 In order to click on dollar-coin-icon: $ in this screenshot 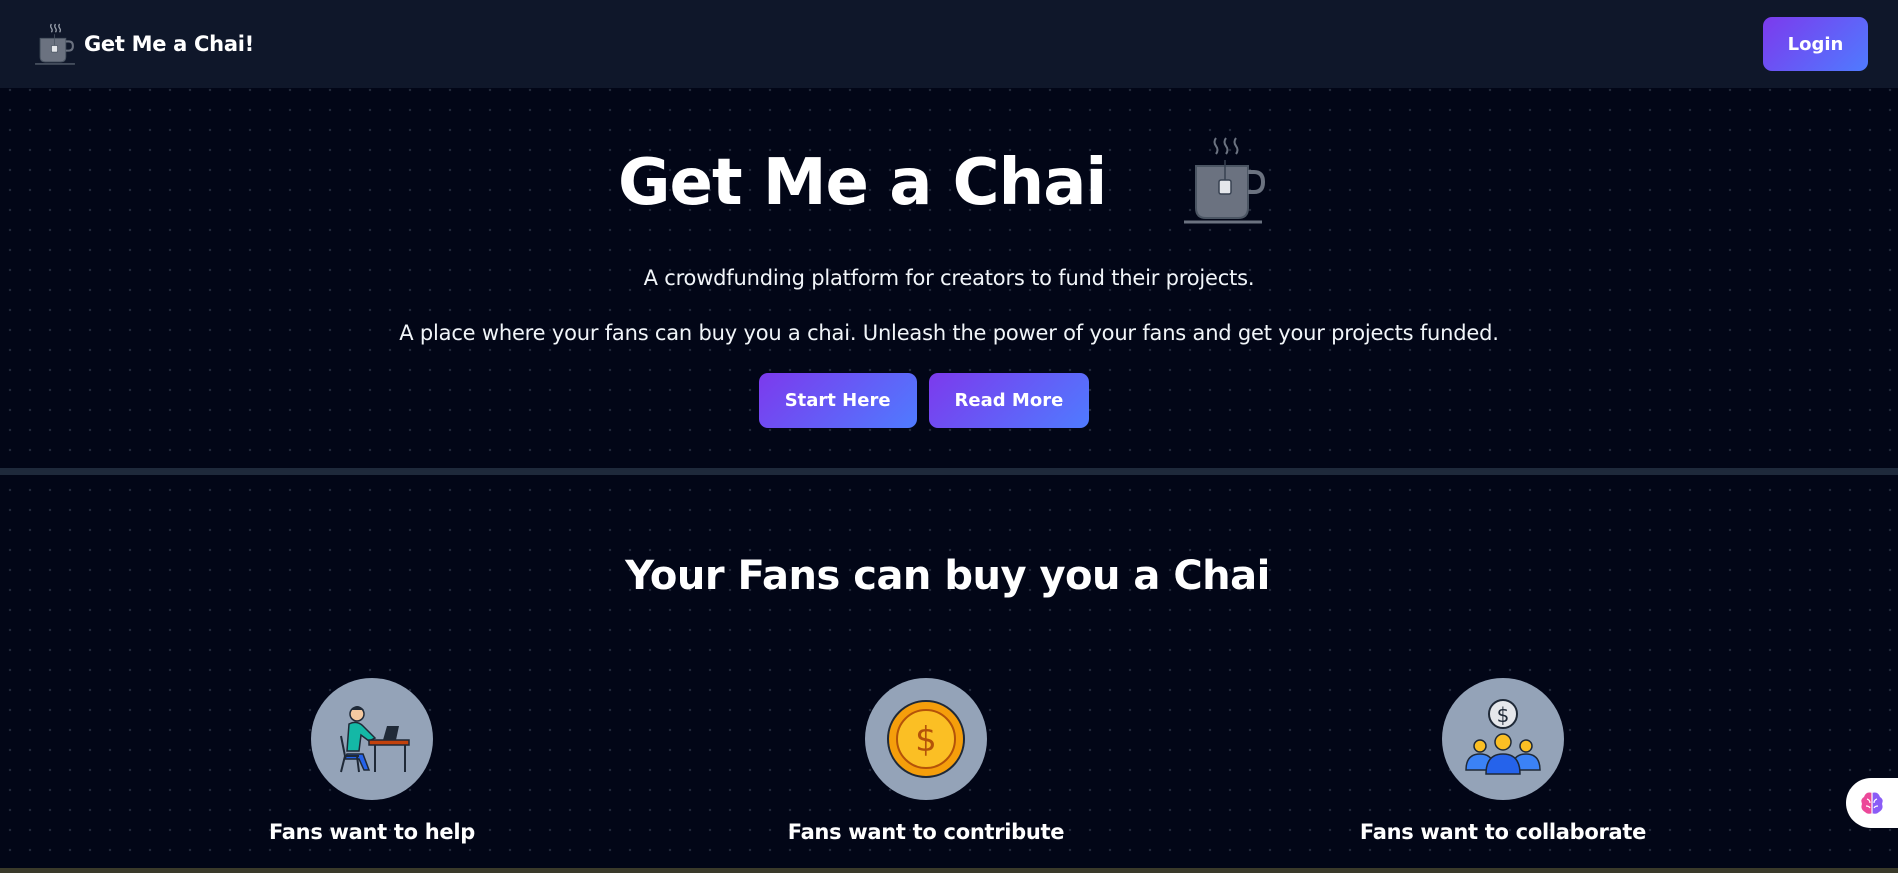, I will do `click(926, 739)`.